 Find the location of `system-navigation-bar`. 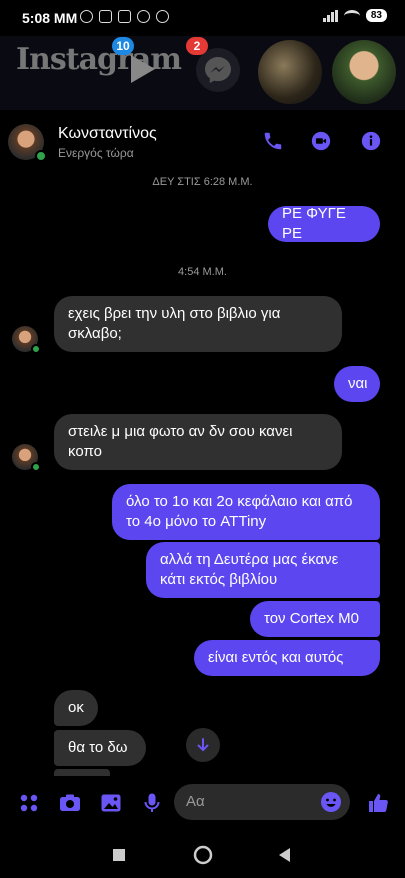

system-navigation-bar is located at coordinates (202, 855).